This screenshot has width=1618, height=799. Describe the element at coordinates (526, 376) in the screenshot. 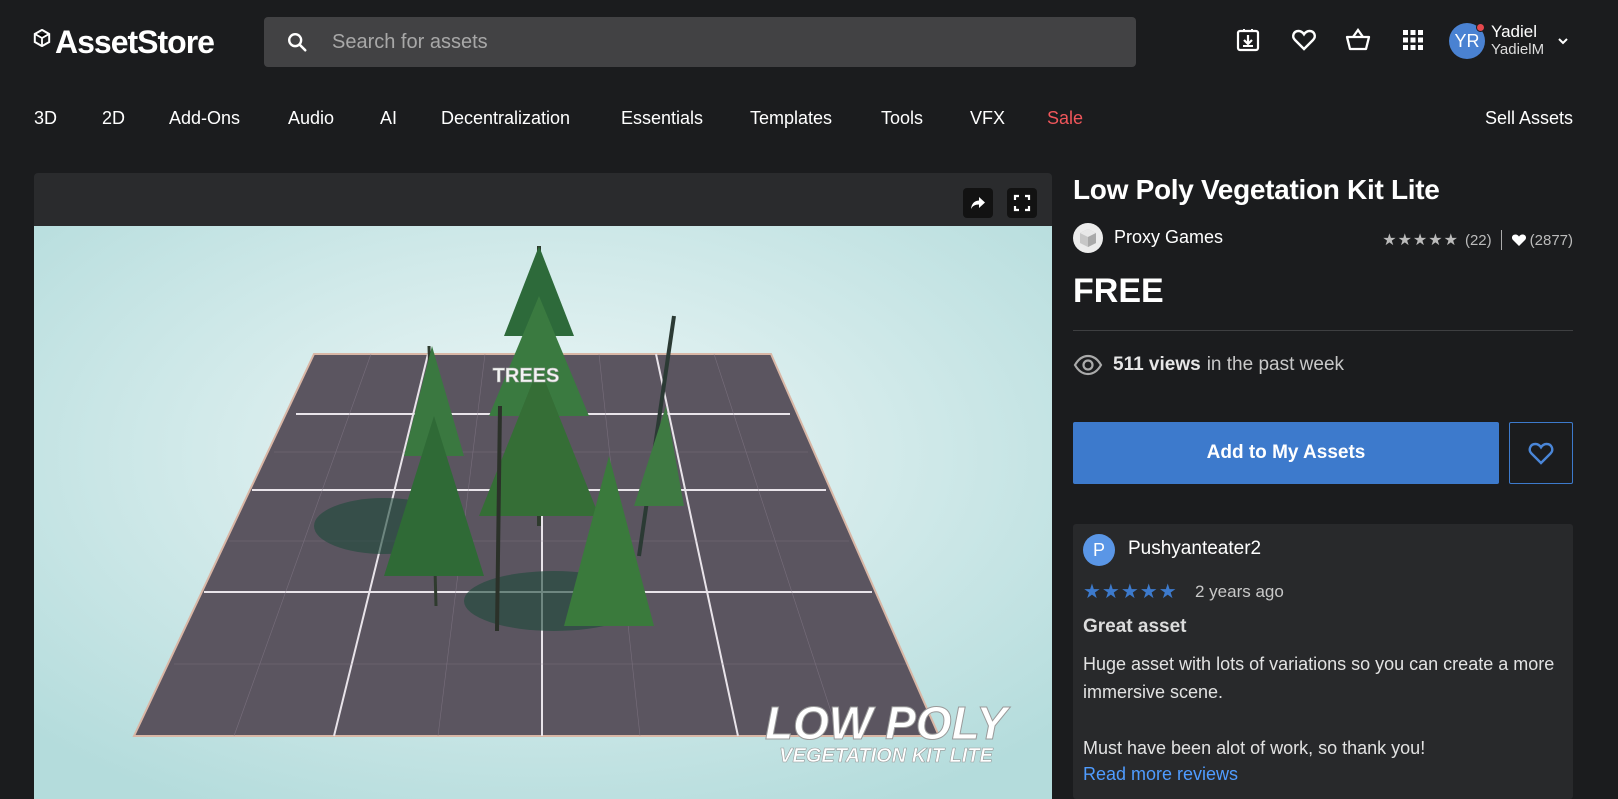

I see `scene-label: TREES` at that location.